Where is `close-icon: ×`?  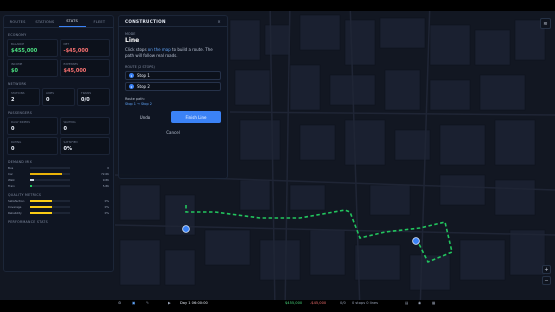
close-icon: × is located at coordinates (219, 21).